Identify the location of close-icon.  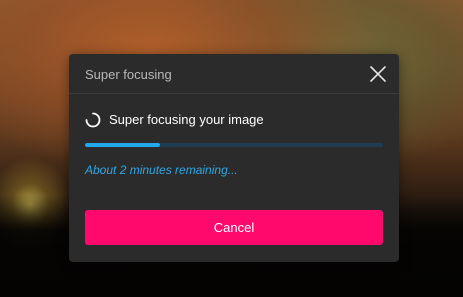
(378, 74).